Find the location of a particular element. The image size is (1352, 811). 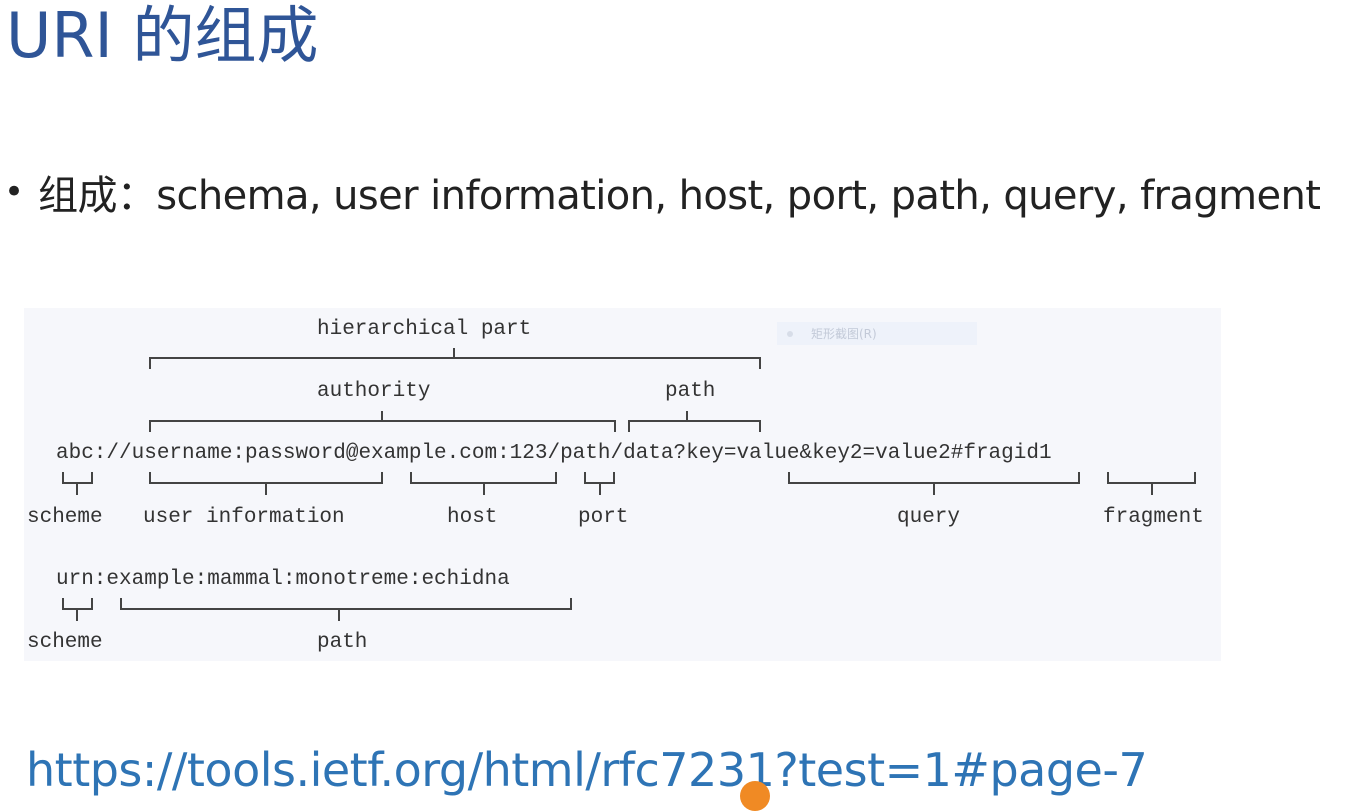

label-port: port is located at coordinates (603, 517).